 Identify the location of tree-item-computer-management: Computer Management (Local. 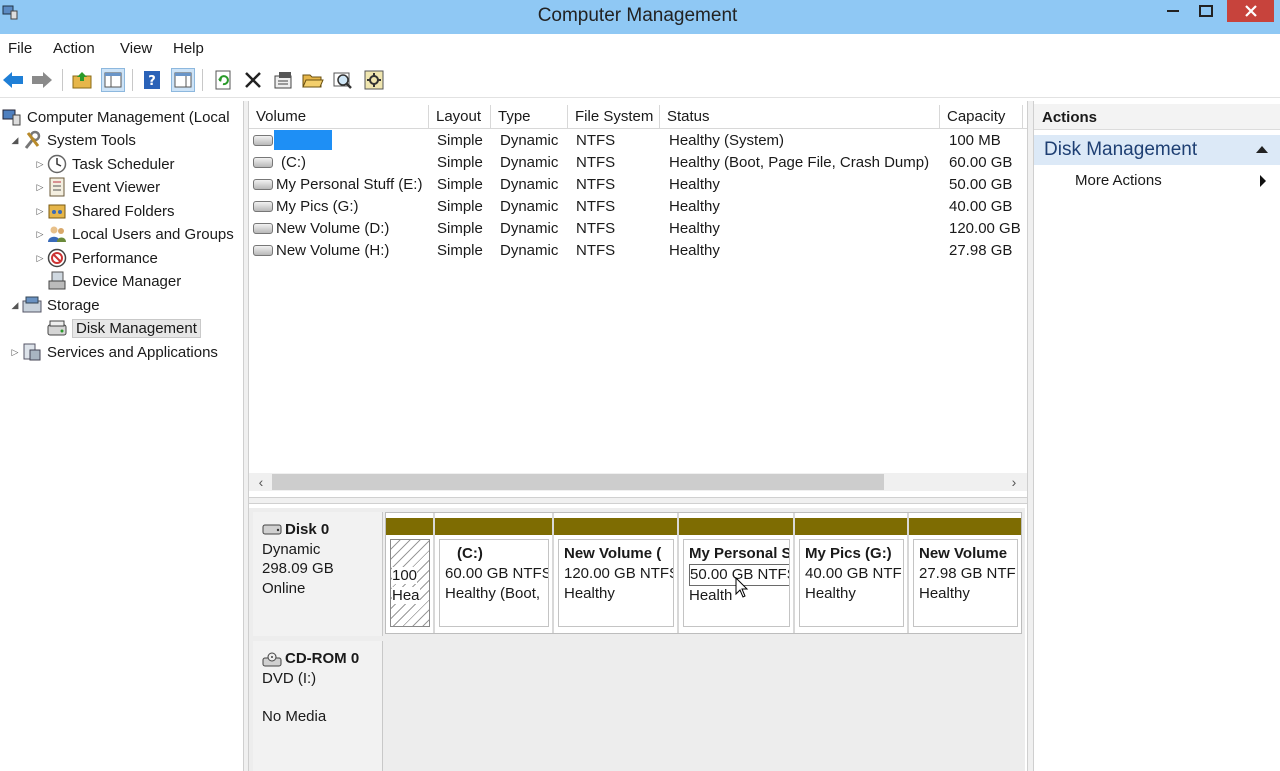
(116, 117).